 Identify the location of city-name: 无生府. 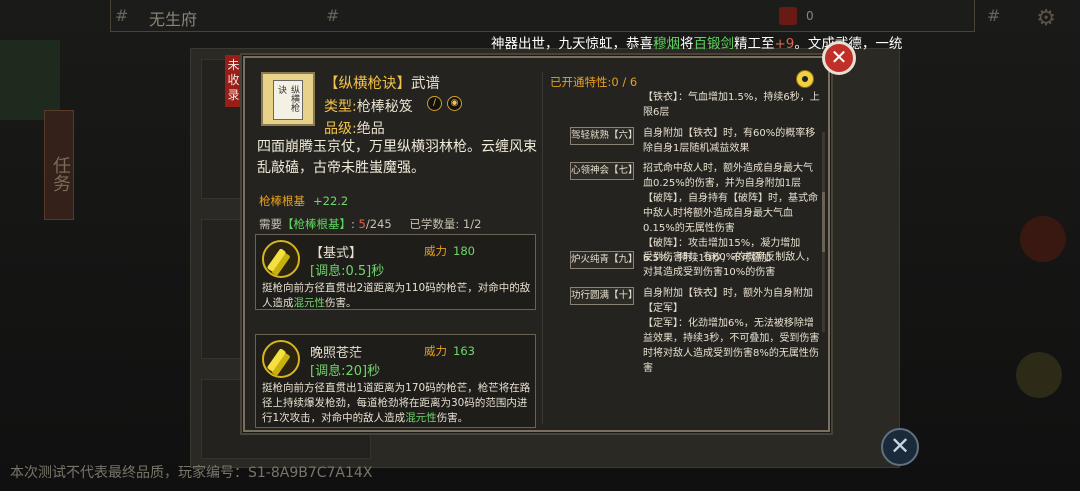
(173, 19).